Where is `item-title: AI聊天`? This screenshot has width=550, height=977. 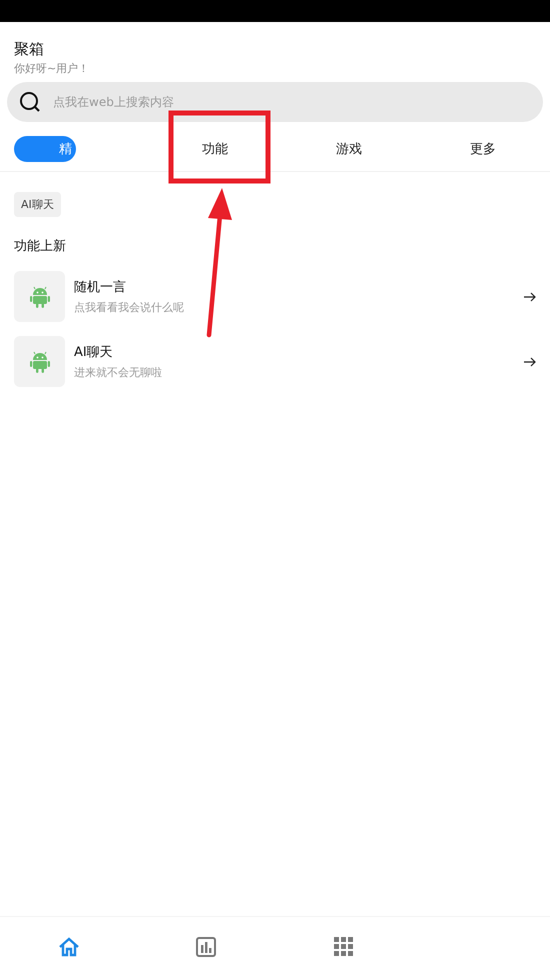 item-title: AI聊天 is located at coordinates (93, 352).